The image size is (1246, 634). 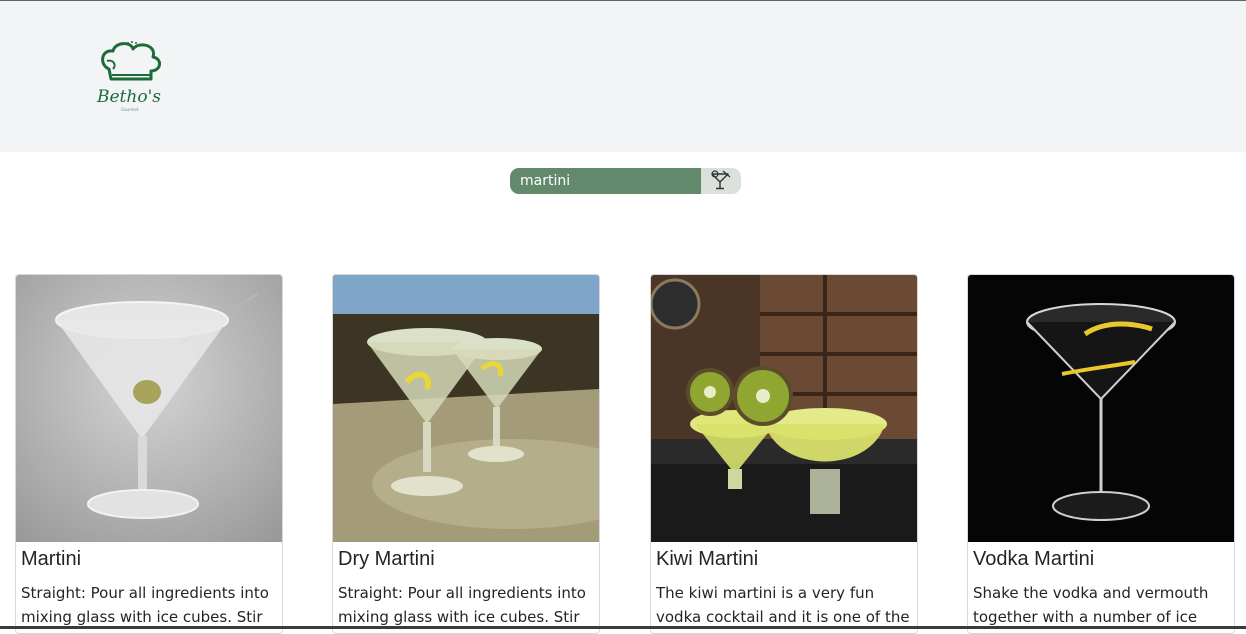 I want to click on cocktail-title: Dry Martini, so click(x=386, y=559).